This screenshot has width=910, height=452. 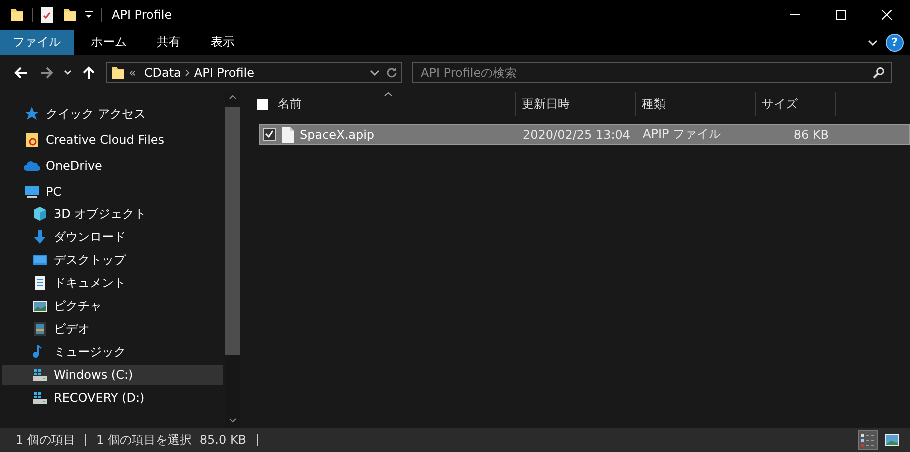 I want to click on details-view-icon, so click(x=868, y=440).